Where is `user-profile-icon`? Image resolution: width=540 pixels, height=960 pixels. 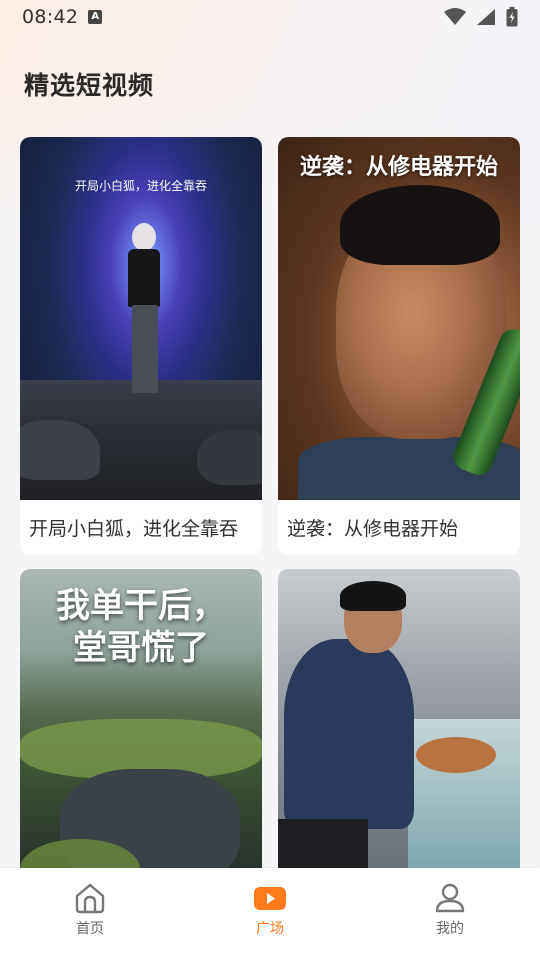 user-profile-icon is located at coordinates (450, 898).